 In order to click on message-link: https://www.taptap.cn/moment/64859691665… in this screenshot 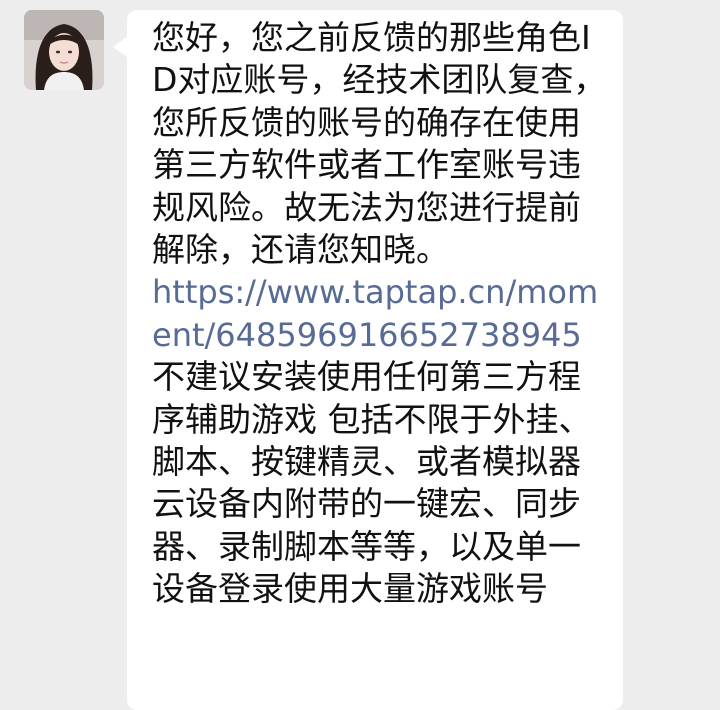, I will do `click(379, 313)`.